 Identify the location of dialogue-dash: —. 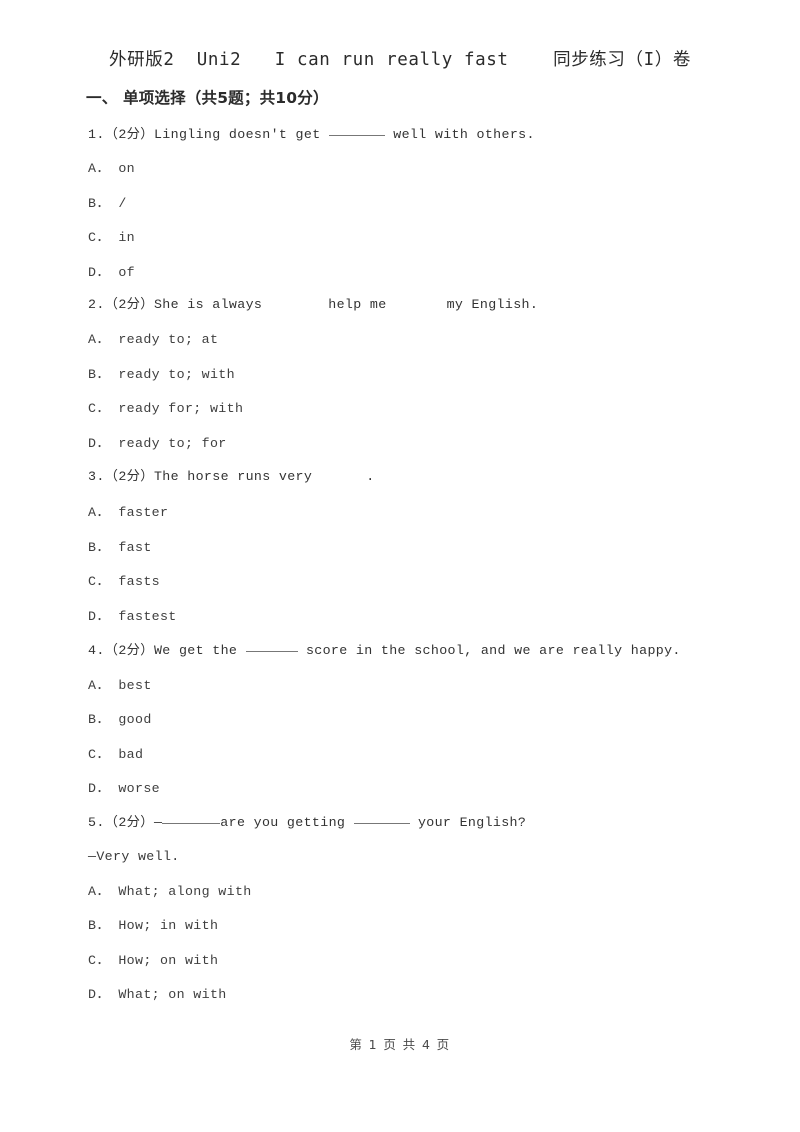
(158, 822).